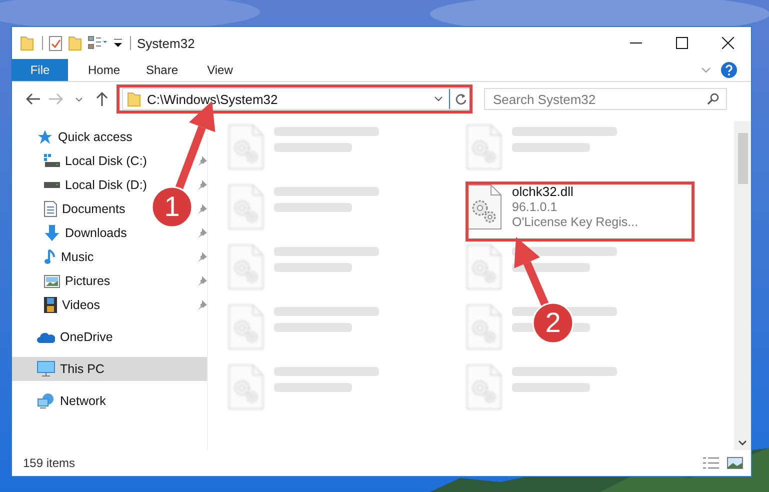 This screenshot has height=492, width=769. Describe the element at coordinates (71, 401) in the screenshot. I see `nav-item: Network` at that location.